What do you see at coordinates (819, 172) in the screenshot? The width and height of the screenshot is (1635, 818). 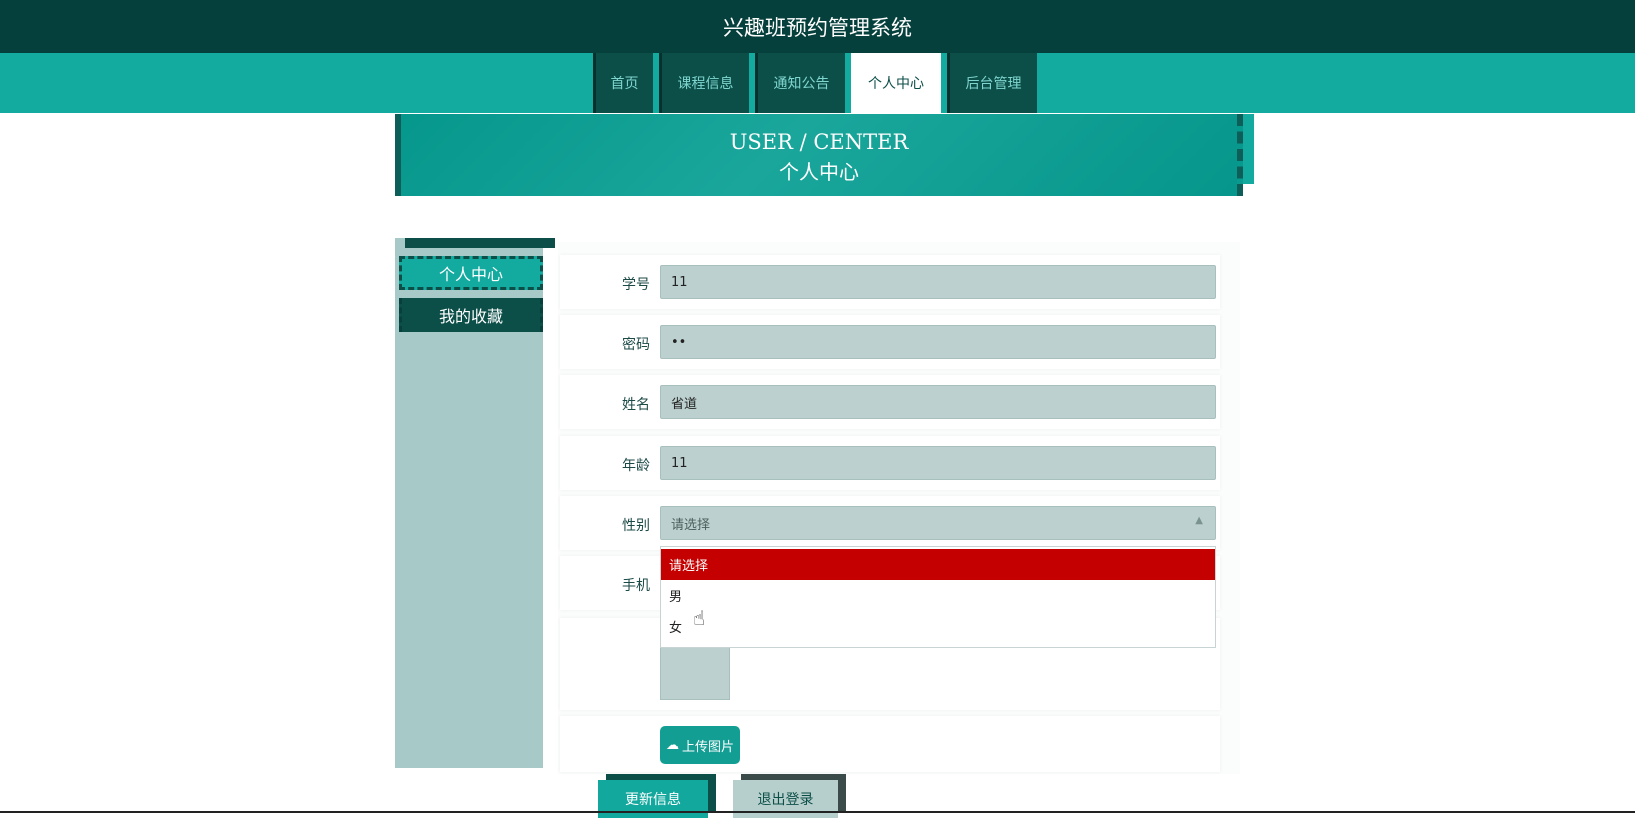 I see `banner-title-cn: 个人中心` at bounding box center [819, 172].